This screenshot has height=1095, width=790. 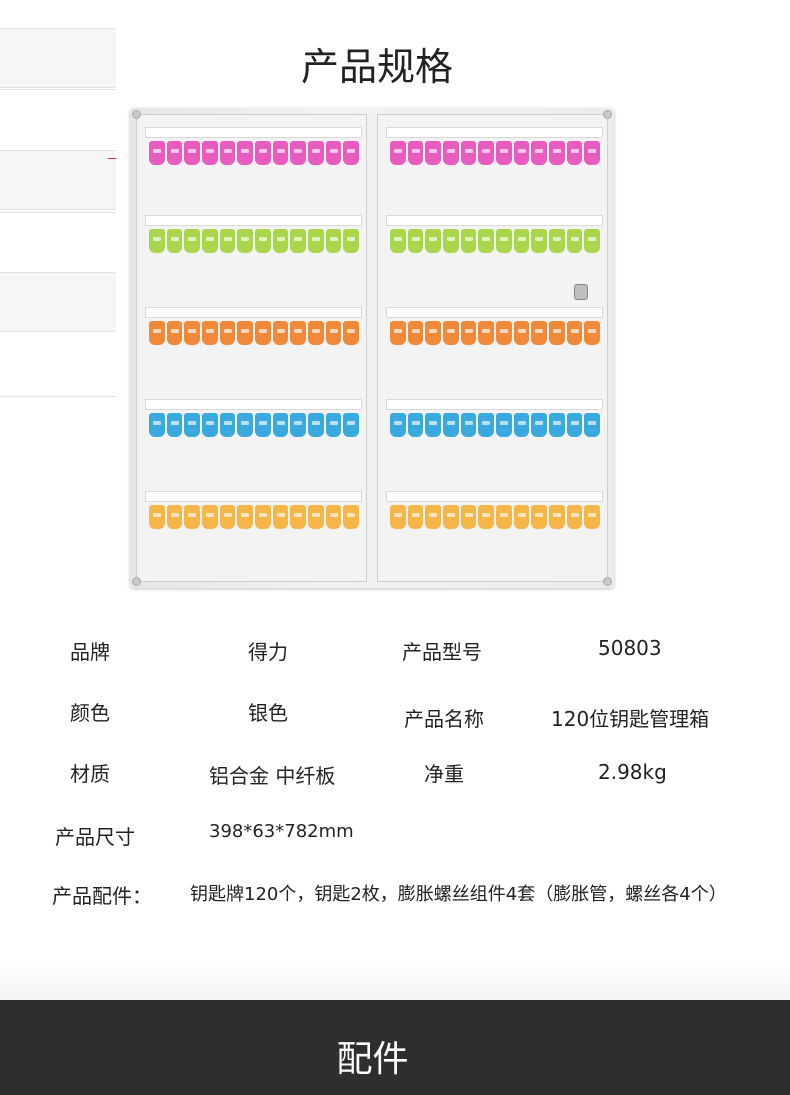 I want to click on section-heading-accessories: 配件, so click(x=372, y=1059).